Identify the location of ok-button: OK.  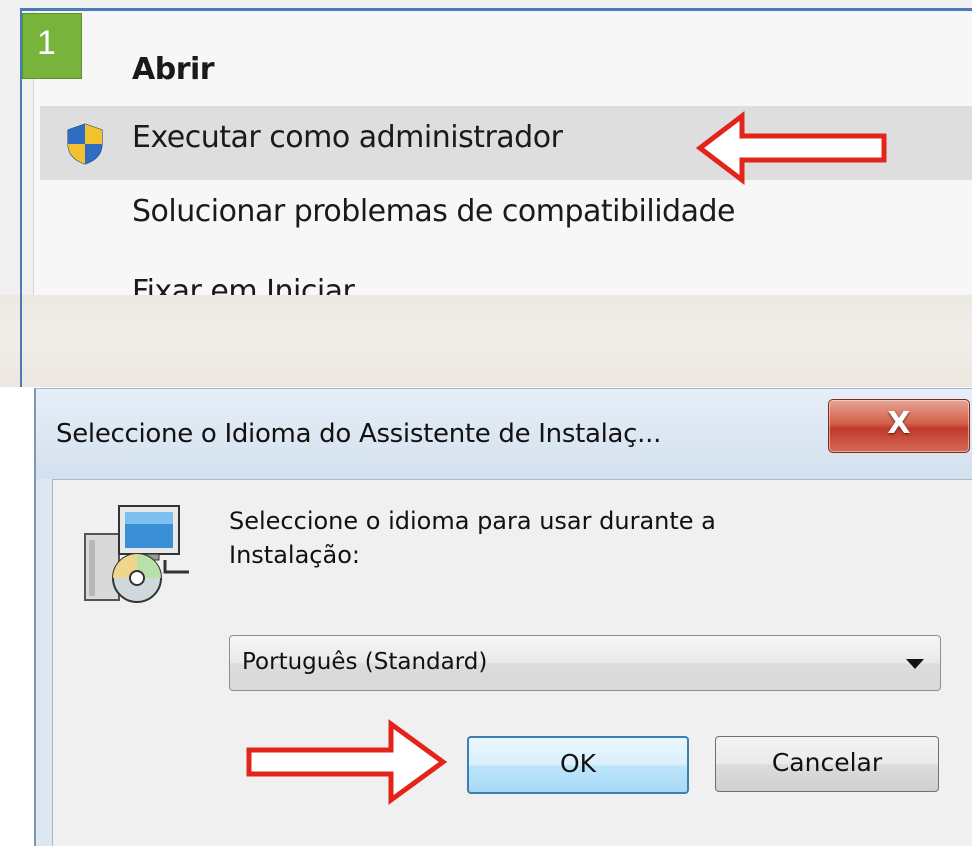
(578, 765).